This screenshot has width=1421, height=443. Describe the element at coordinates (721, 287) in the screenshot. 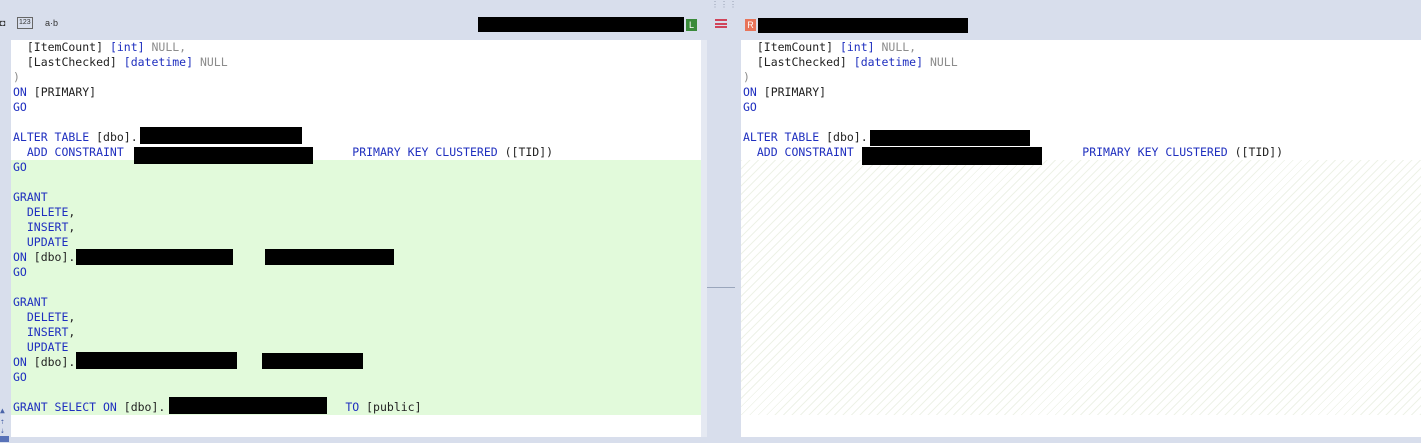

I see `diff-connector-line` at that location.